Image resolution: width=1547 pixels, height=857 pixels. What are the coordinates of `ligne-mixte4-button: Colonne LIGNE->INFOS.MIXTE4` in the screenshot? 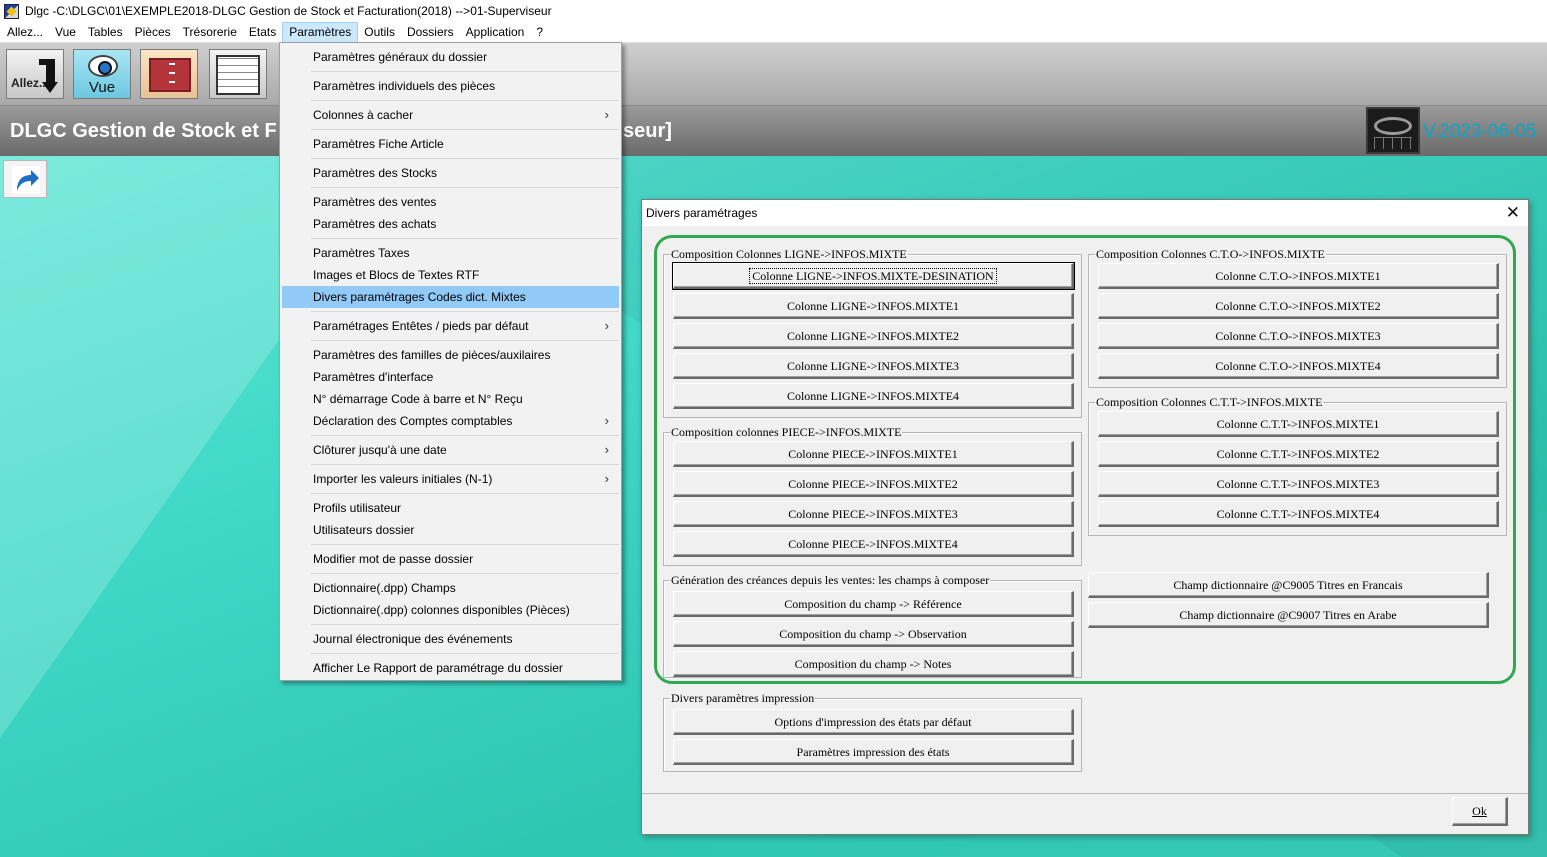 It's located at (873, 396).